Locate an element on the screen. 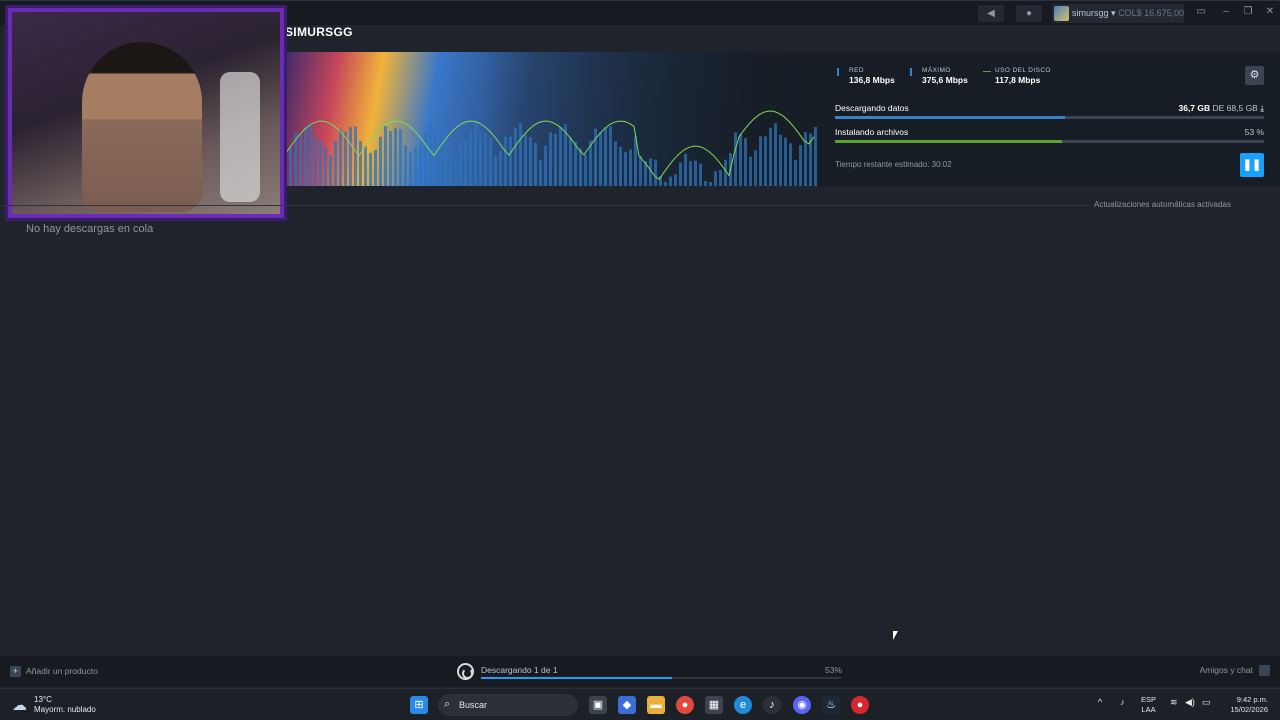 This screenshot has width=1280, height=720. weather-temp: 13°C is located at coordinates (43, 699).